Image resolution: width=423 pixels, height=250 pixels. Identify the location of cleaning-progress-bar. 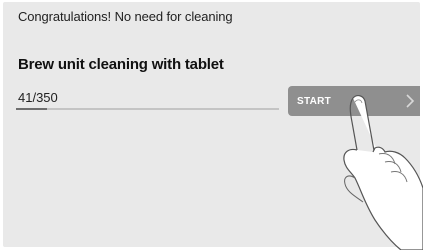
(147, 109).